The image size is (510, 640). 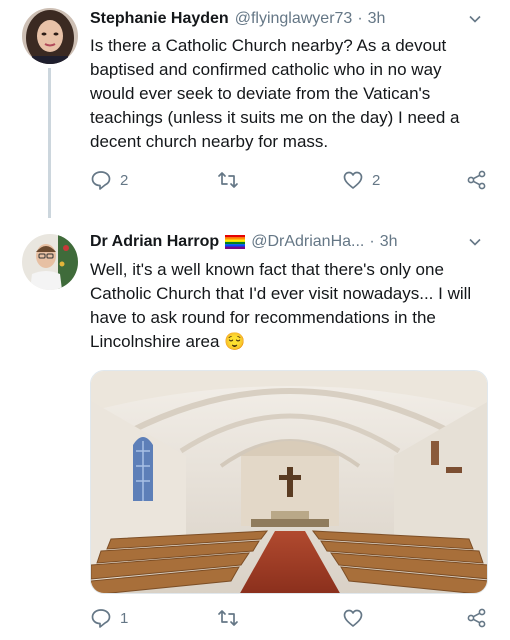 What do you see at coordinates (49, 143) in the screenshot?
I see `thread-line` at bounding box center [49, 143].